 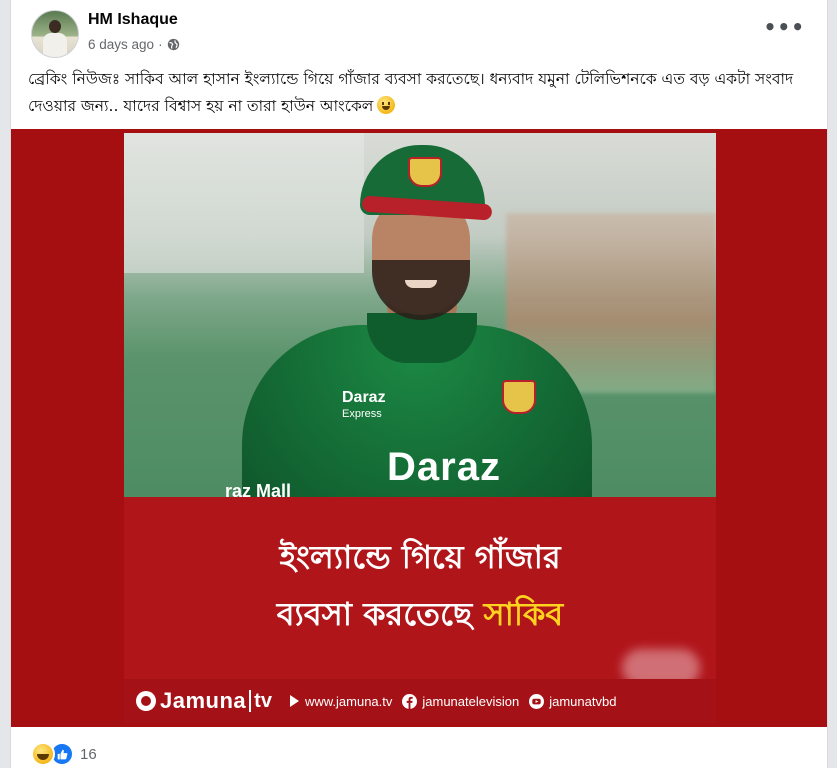 I want to click on avatar, so click(x=55, y=34).